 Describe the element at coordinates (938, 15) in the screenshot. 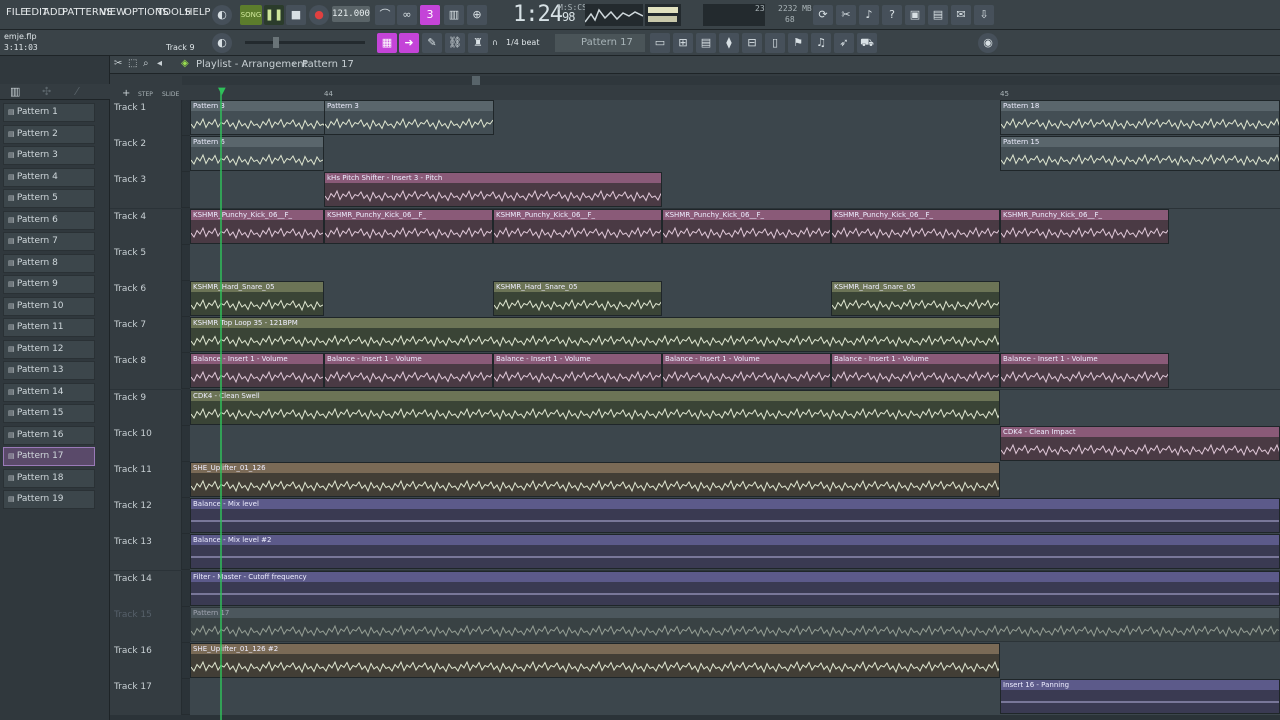

I see `mixer-icon: ▤` at that location.